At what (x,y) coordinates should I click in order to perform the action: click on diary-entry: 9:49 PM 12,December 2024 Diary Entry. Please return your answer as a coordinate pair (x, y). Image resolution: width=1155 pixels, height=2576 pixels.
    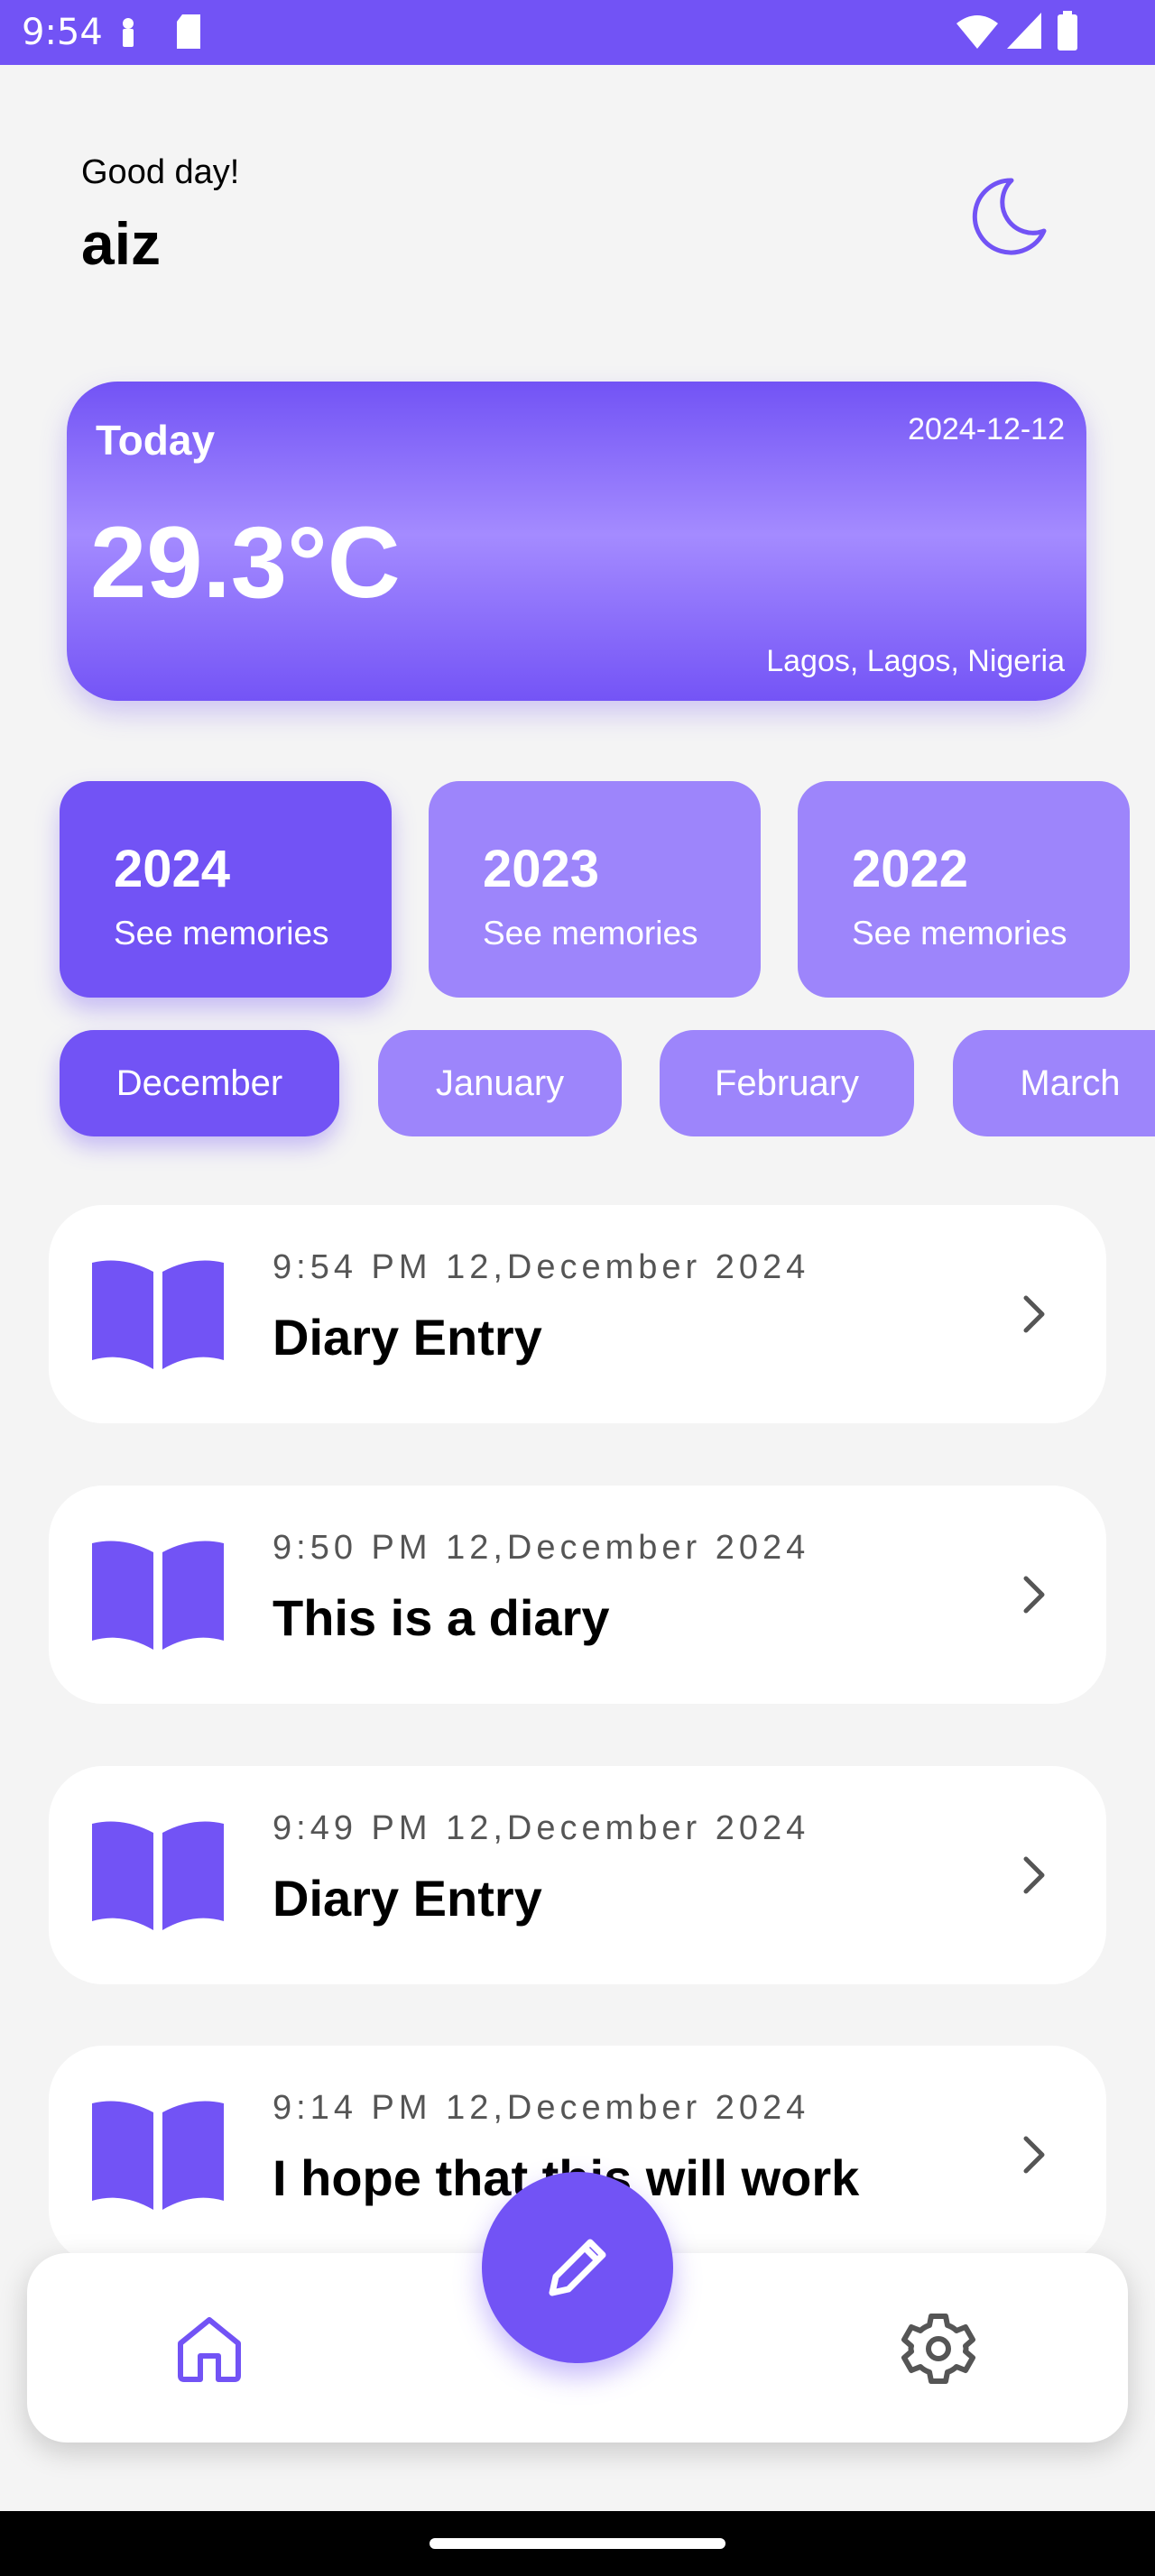
    Looking at the image, I should click on (577, 1875).